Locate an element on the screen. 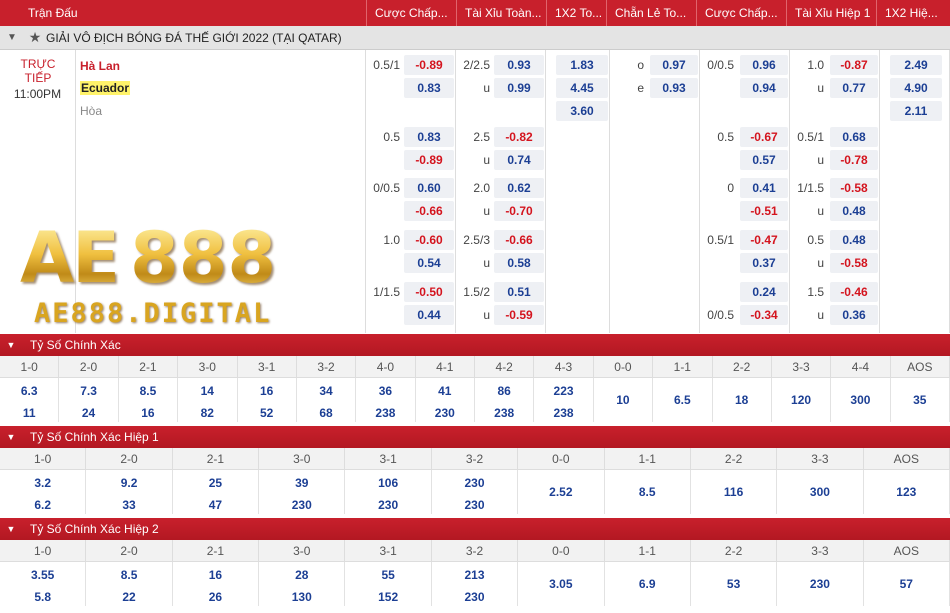 The height and width of the screenshot is (613, 950). hcap-odd-home: -0.89 is located at coordinates (429, 65).